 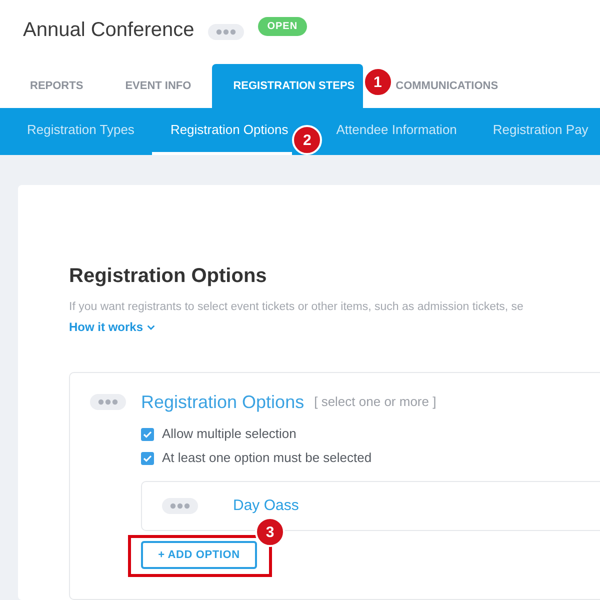 What do you see at coordinates (287, 86) in the screenshot?
I see `tab: REGISTRATION STEPS` at bounding box center [287, 86].